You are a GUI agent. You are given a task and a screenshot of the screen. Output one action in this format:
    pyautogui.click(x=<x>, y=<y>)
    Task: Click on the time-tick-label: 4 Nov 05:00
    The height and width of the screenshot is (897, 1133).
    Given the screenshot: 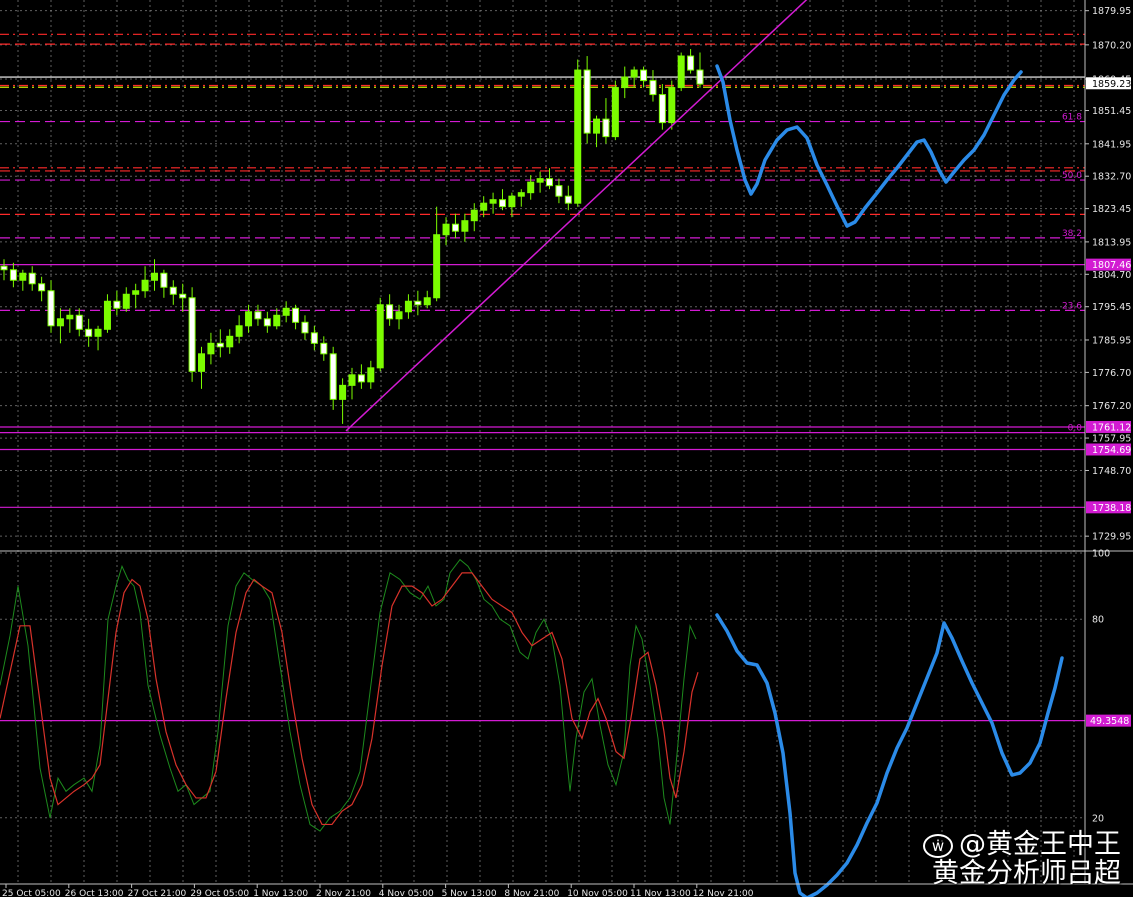 What is the action you would take?
    pyautogui.click(x=406, y=893)
    